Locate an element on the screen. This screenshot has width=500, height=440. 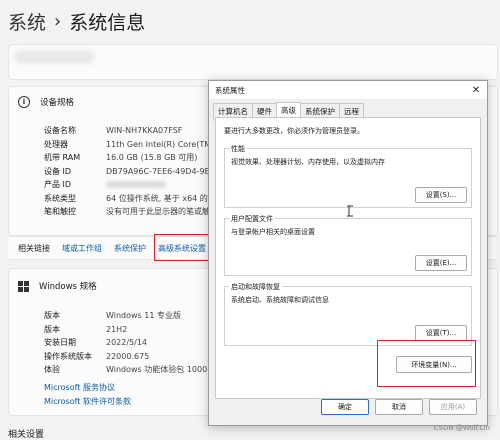
spec-key: 系统类型 is located at coordinates (60, 198).